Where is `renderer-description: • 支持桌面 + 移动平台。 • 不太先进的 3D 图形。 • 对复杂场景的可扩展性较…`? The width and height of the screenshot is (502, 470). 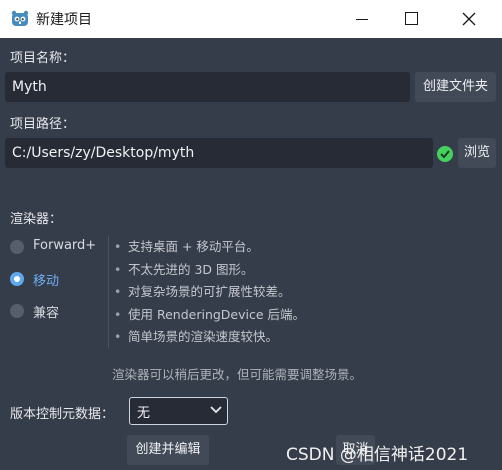
renderer-description: • 支持桌面 + 移动平台。 • 不太先进的 3D 图形。 • 对复杂场景的可扩展性较… is located at coordinates (209, 292).